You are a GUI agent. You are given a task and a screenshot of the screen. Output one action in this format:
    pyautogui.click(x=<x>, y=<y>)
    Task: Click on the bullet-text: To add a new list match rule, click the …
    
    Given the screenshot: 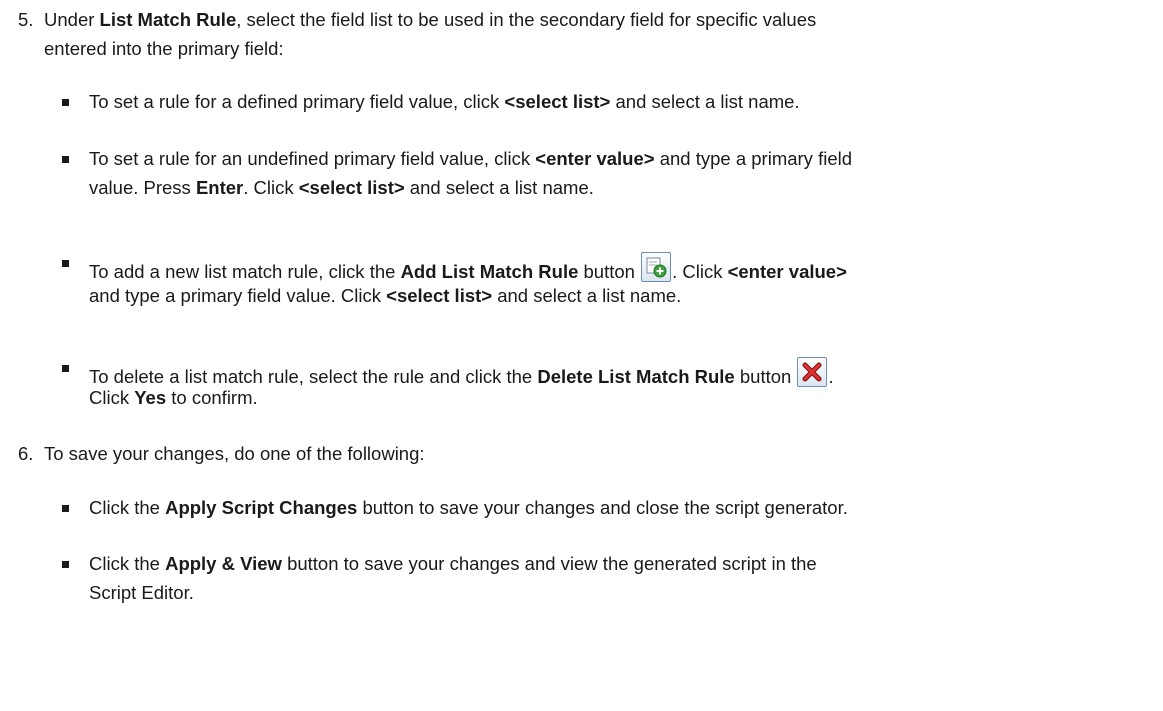 What is the action you would take?
    pyautogui.click(x=468, y=267)
    